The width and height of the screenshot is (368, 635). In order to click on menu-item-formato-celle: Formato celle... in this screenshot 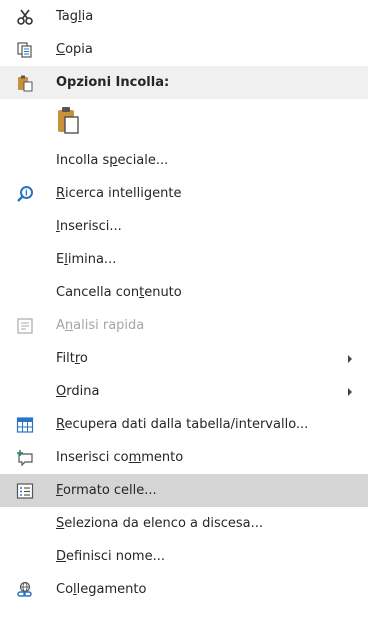, I will do `click(184, 490)`.